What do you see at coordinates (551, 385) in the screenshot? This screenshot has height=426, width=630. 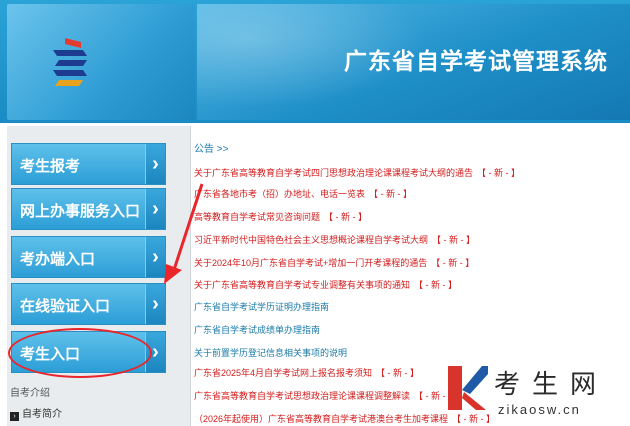 I see `watermark-brand: 考生网` at bounding box center [551, 385].